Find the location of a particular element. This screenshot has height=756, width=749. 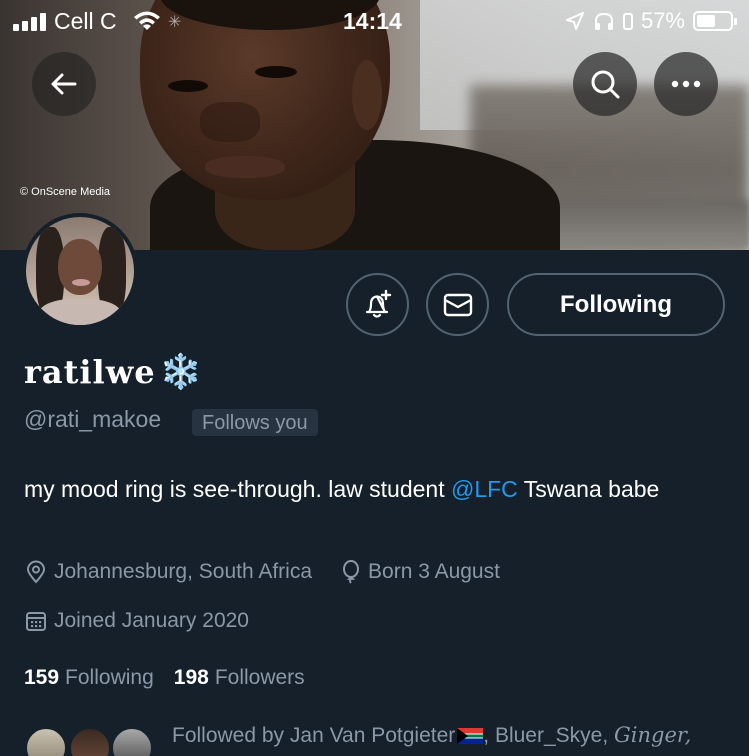

battery-icon is located at coordinates (715, 21).